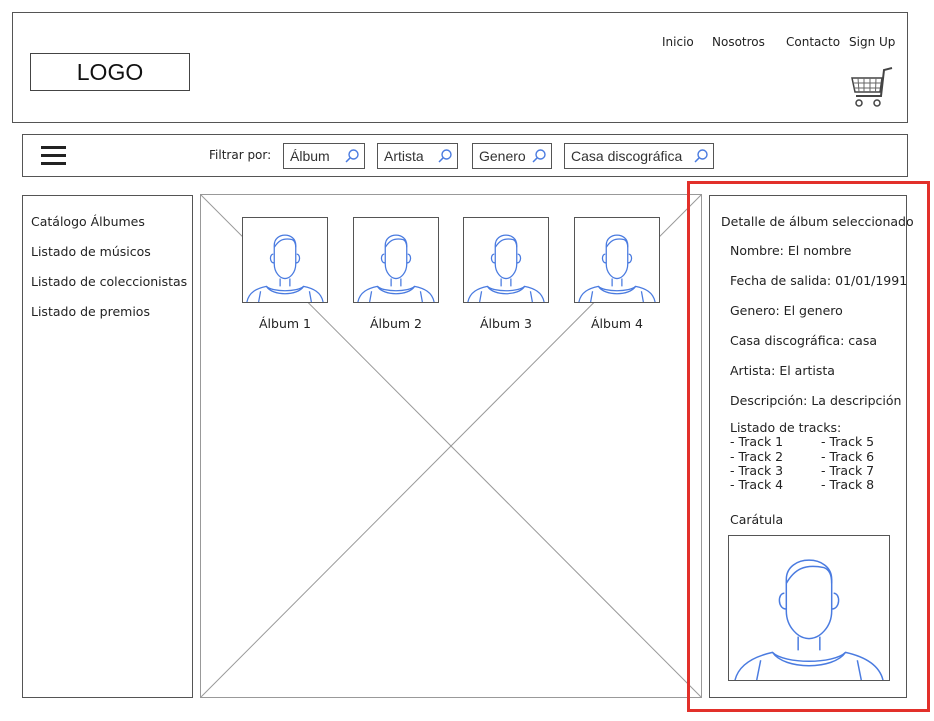 This screenshot has height=721, width=934. I want to click on filter-artist-input: Artista, so click(417, 156).